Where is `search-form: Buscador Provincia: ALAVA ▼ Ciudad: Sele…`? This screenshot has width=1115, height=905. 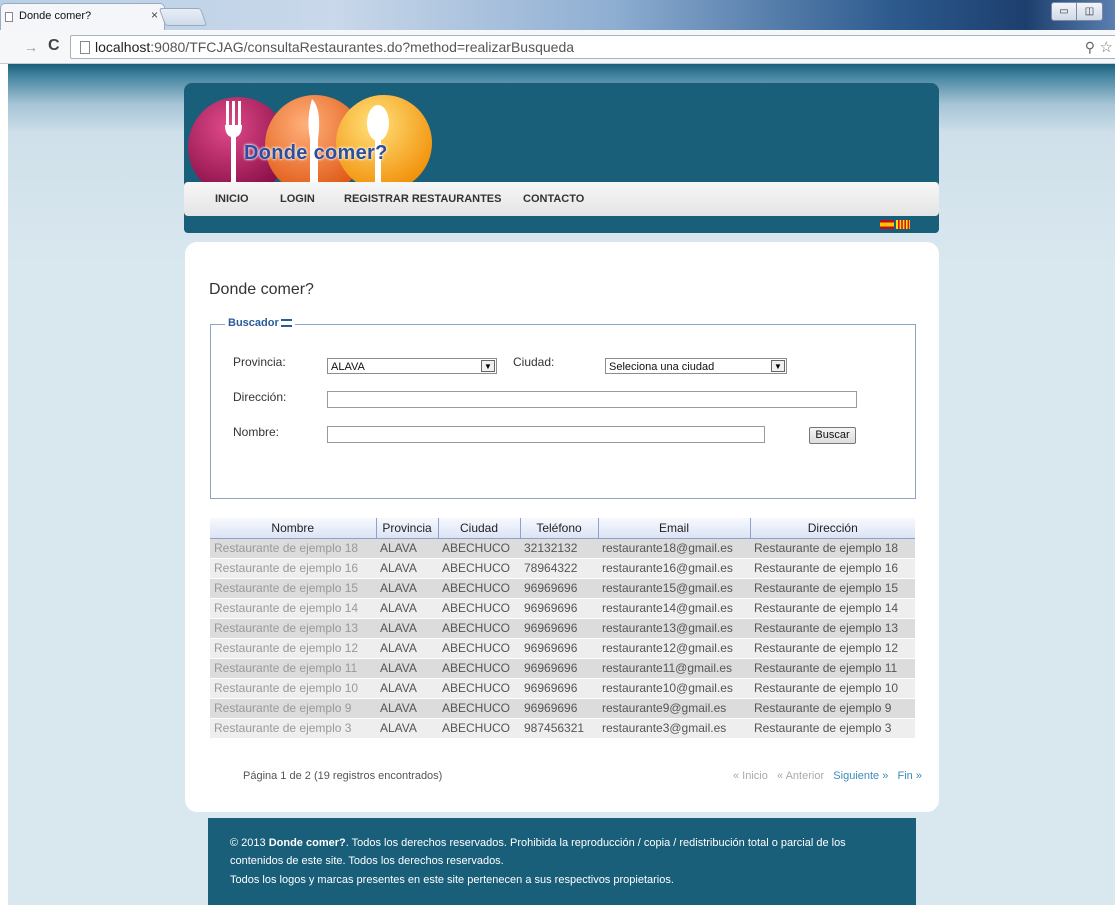
search-form: Buscador Provincia: ALAVA ▼ Ciudad: Sele… is located at coordinates (563, 408).